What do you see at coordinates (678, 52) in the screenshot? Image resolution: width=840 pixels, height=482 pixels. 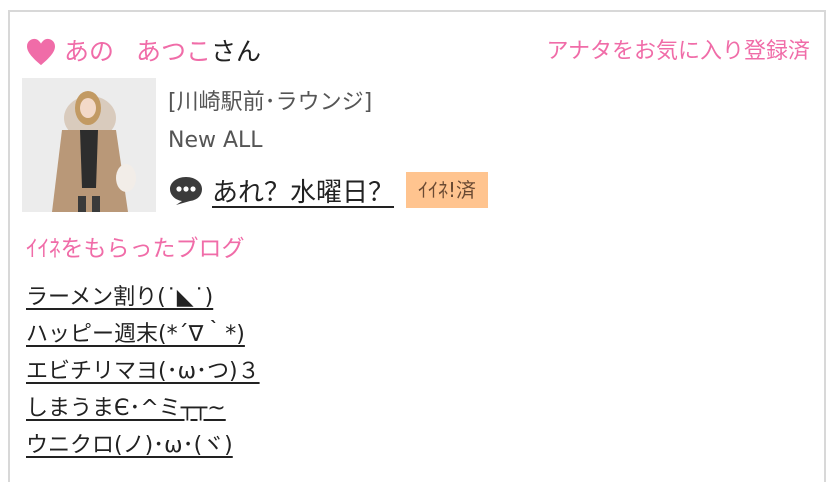 I see `favorite-status: アナタをお気に入り登録済` at bounding box center [678, 52].